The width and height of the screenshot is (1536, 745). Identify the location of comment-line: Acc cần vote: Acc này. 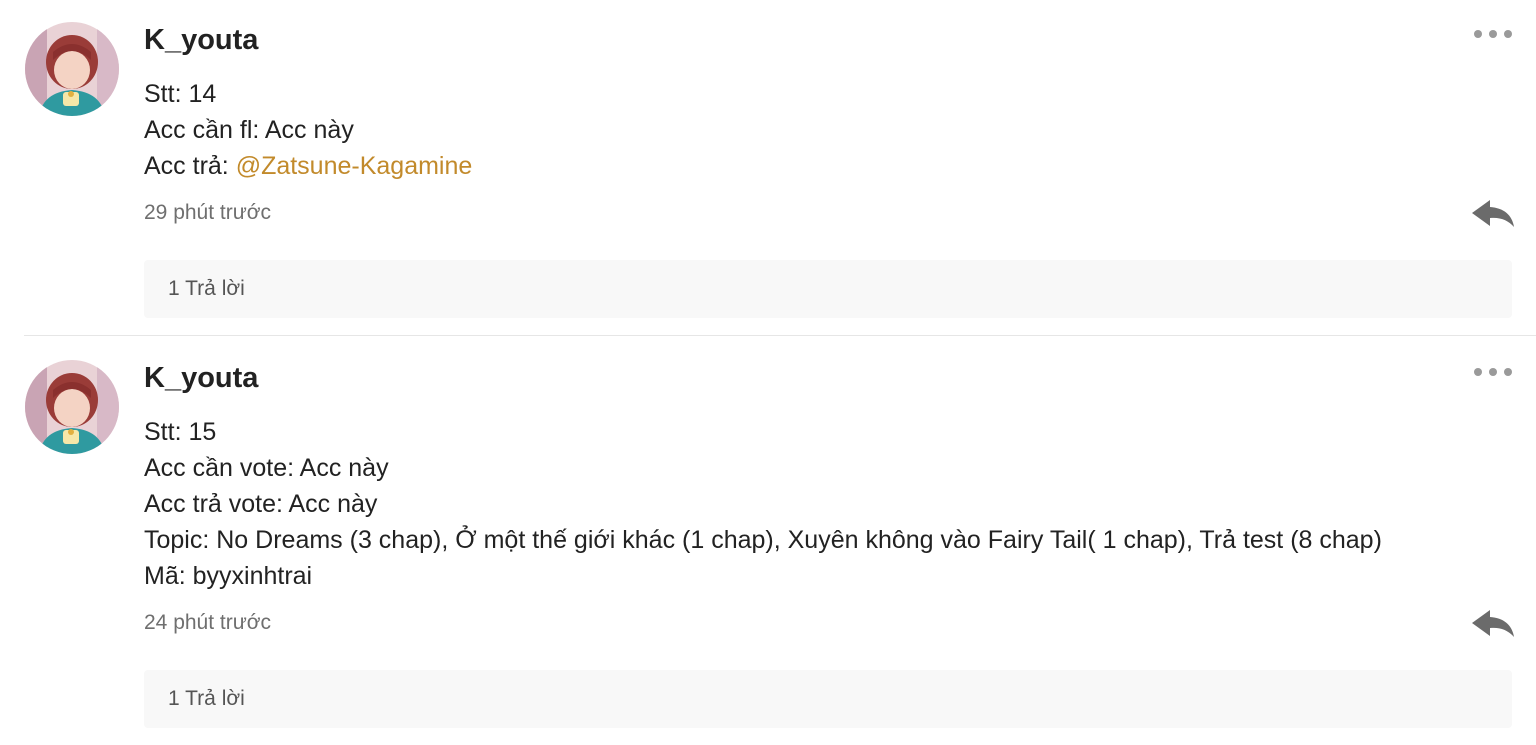
(266, 468).